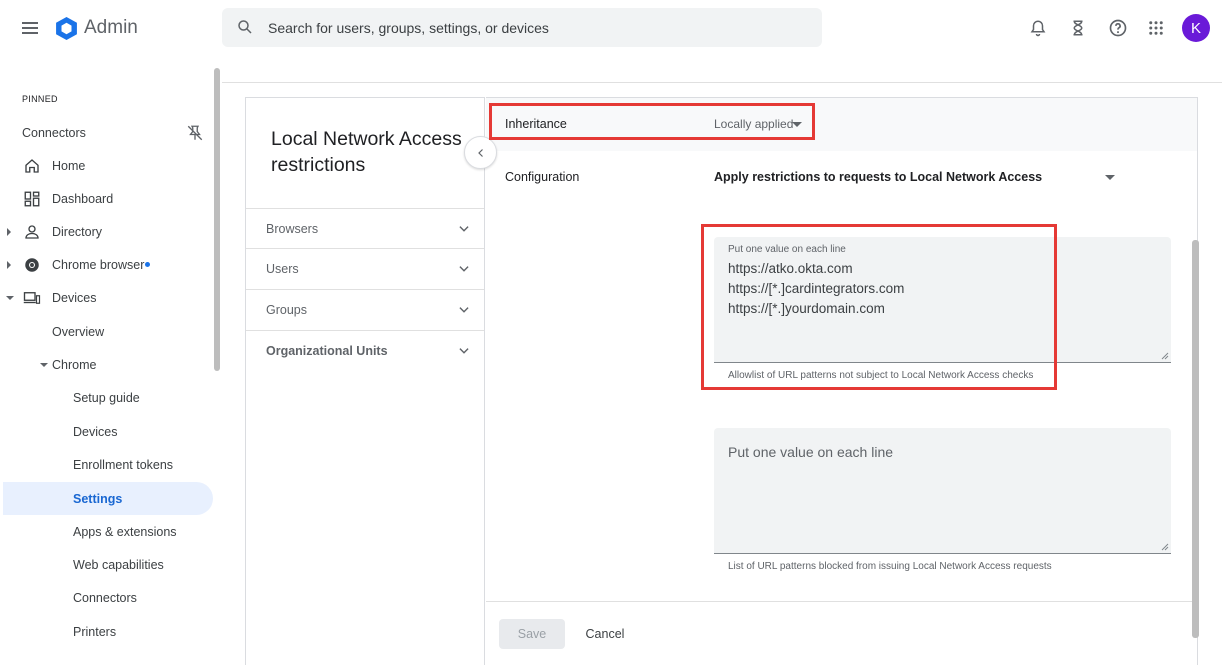  What do you see at coordinates (32, 166) in the screenshot?
I see `home-icon` at bounding box center [32, 166].